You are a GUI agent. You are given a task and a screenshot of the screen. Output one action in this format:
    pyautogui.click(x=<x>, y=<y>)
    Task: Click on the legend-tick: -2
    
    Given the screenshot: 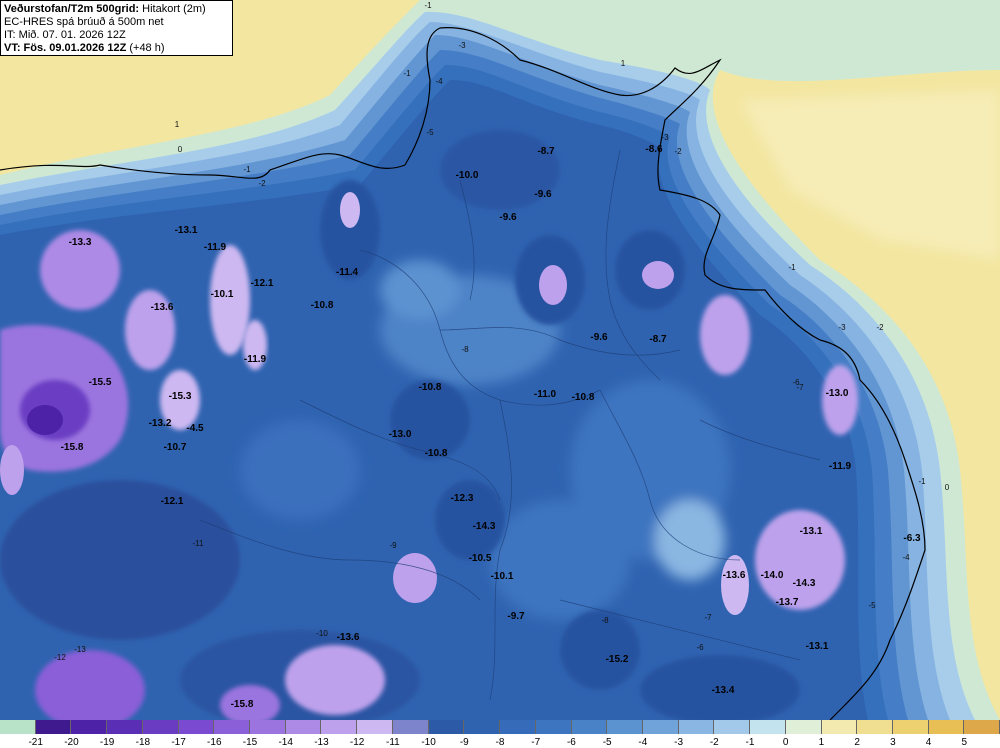 What is the action you would take?
    pyautogui.click(x=714, y=742)
    